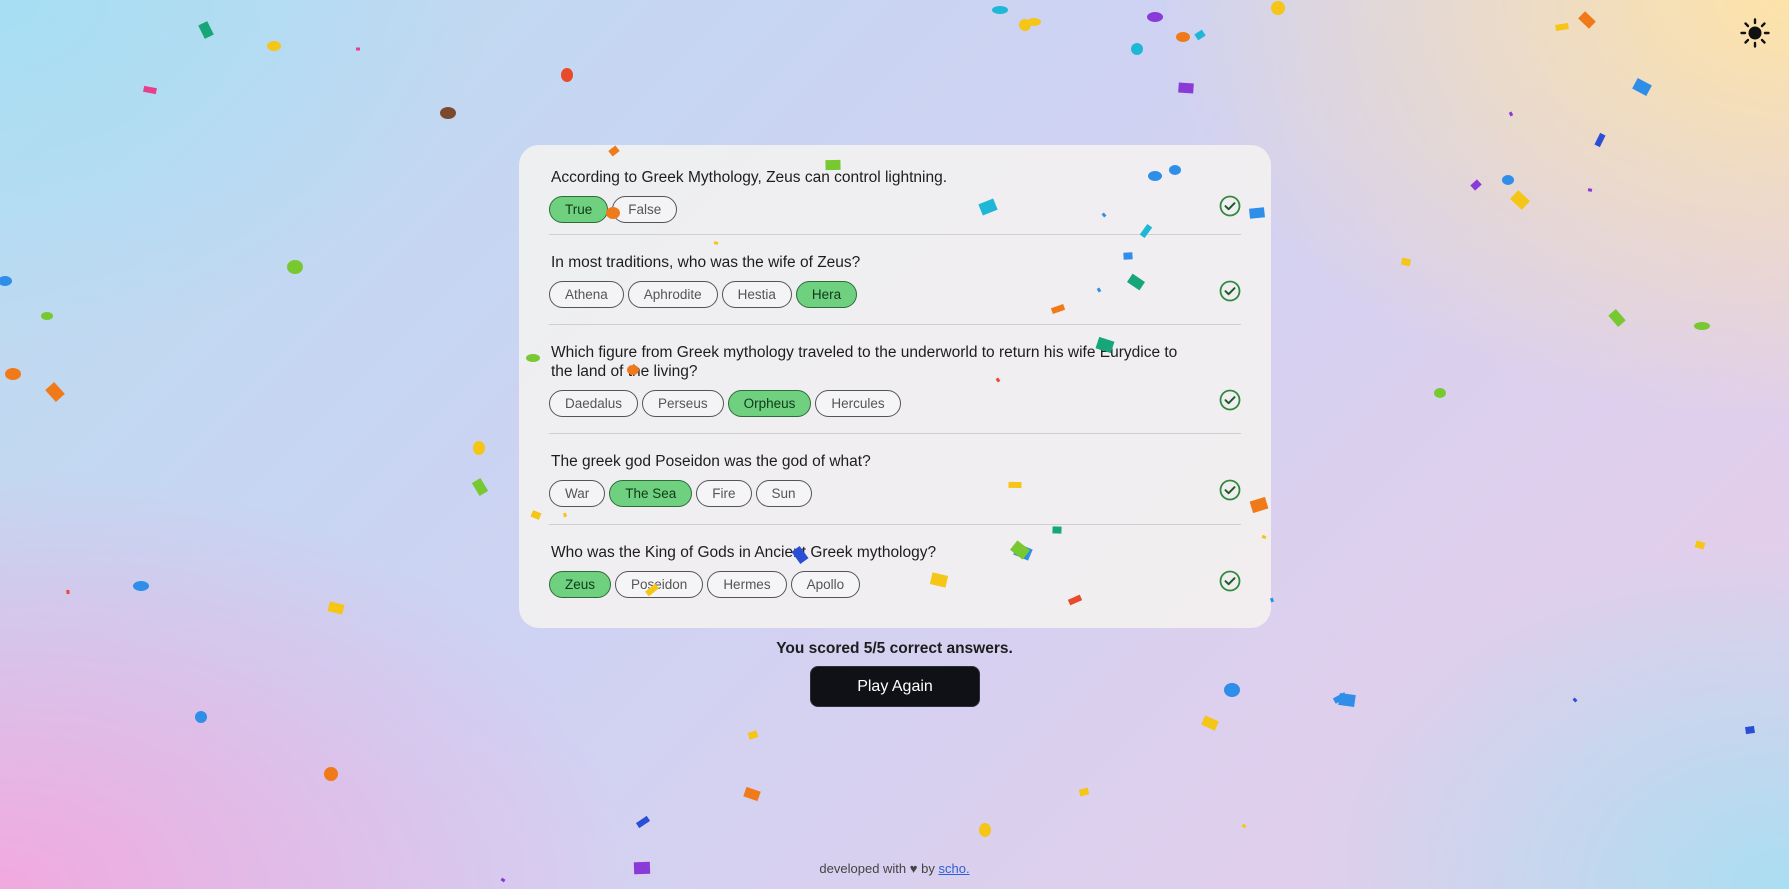  I want to click on answer-option: Sun, so click(783, 493).